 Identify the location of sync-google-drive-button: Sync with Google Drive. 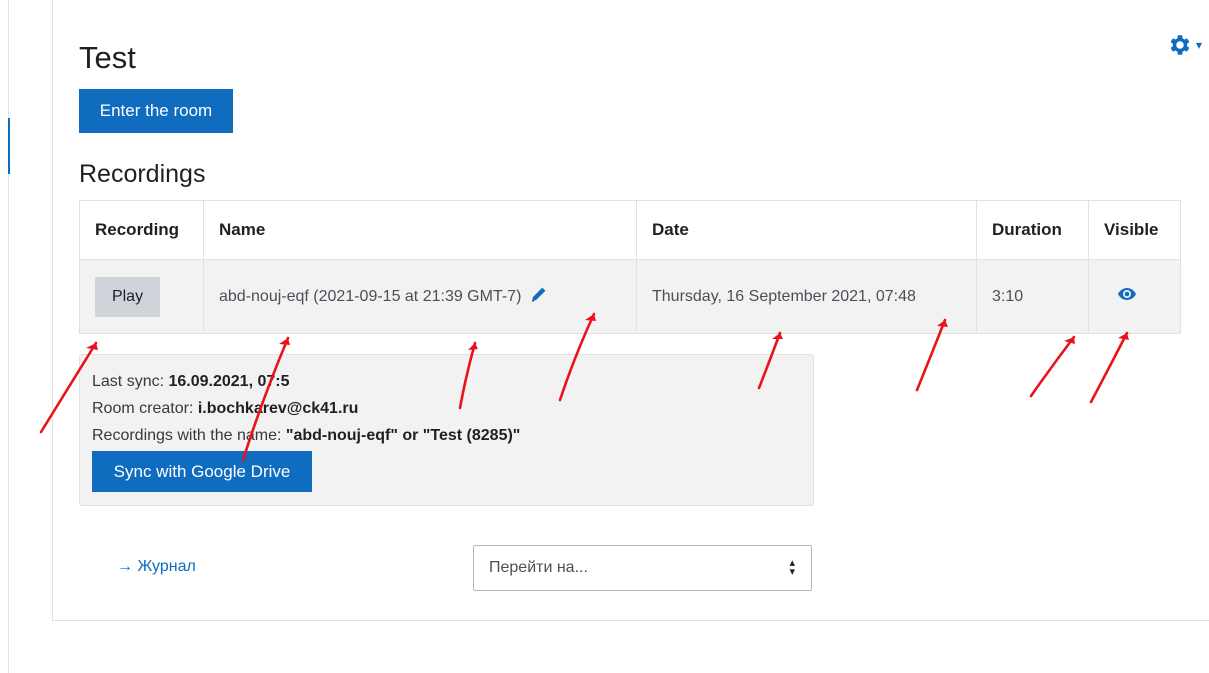
(202, 471).